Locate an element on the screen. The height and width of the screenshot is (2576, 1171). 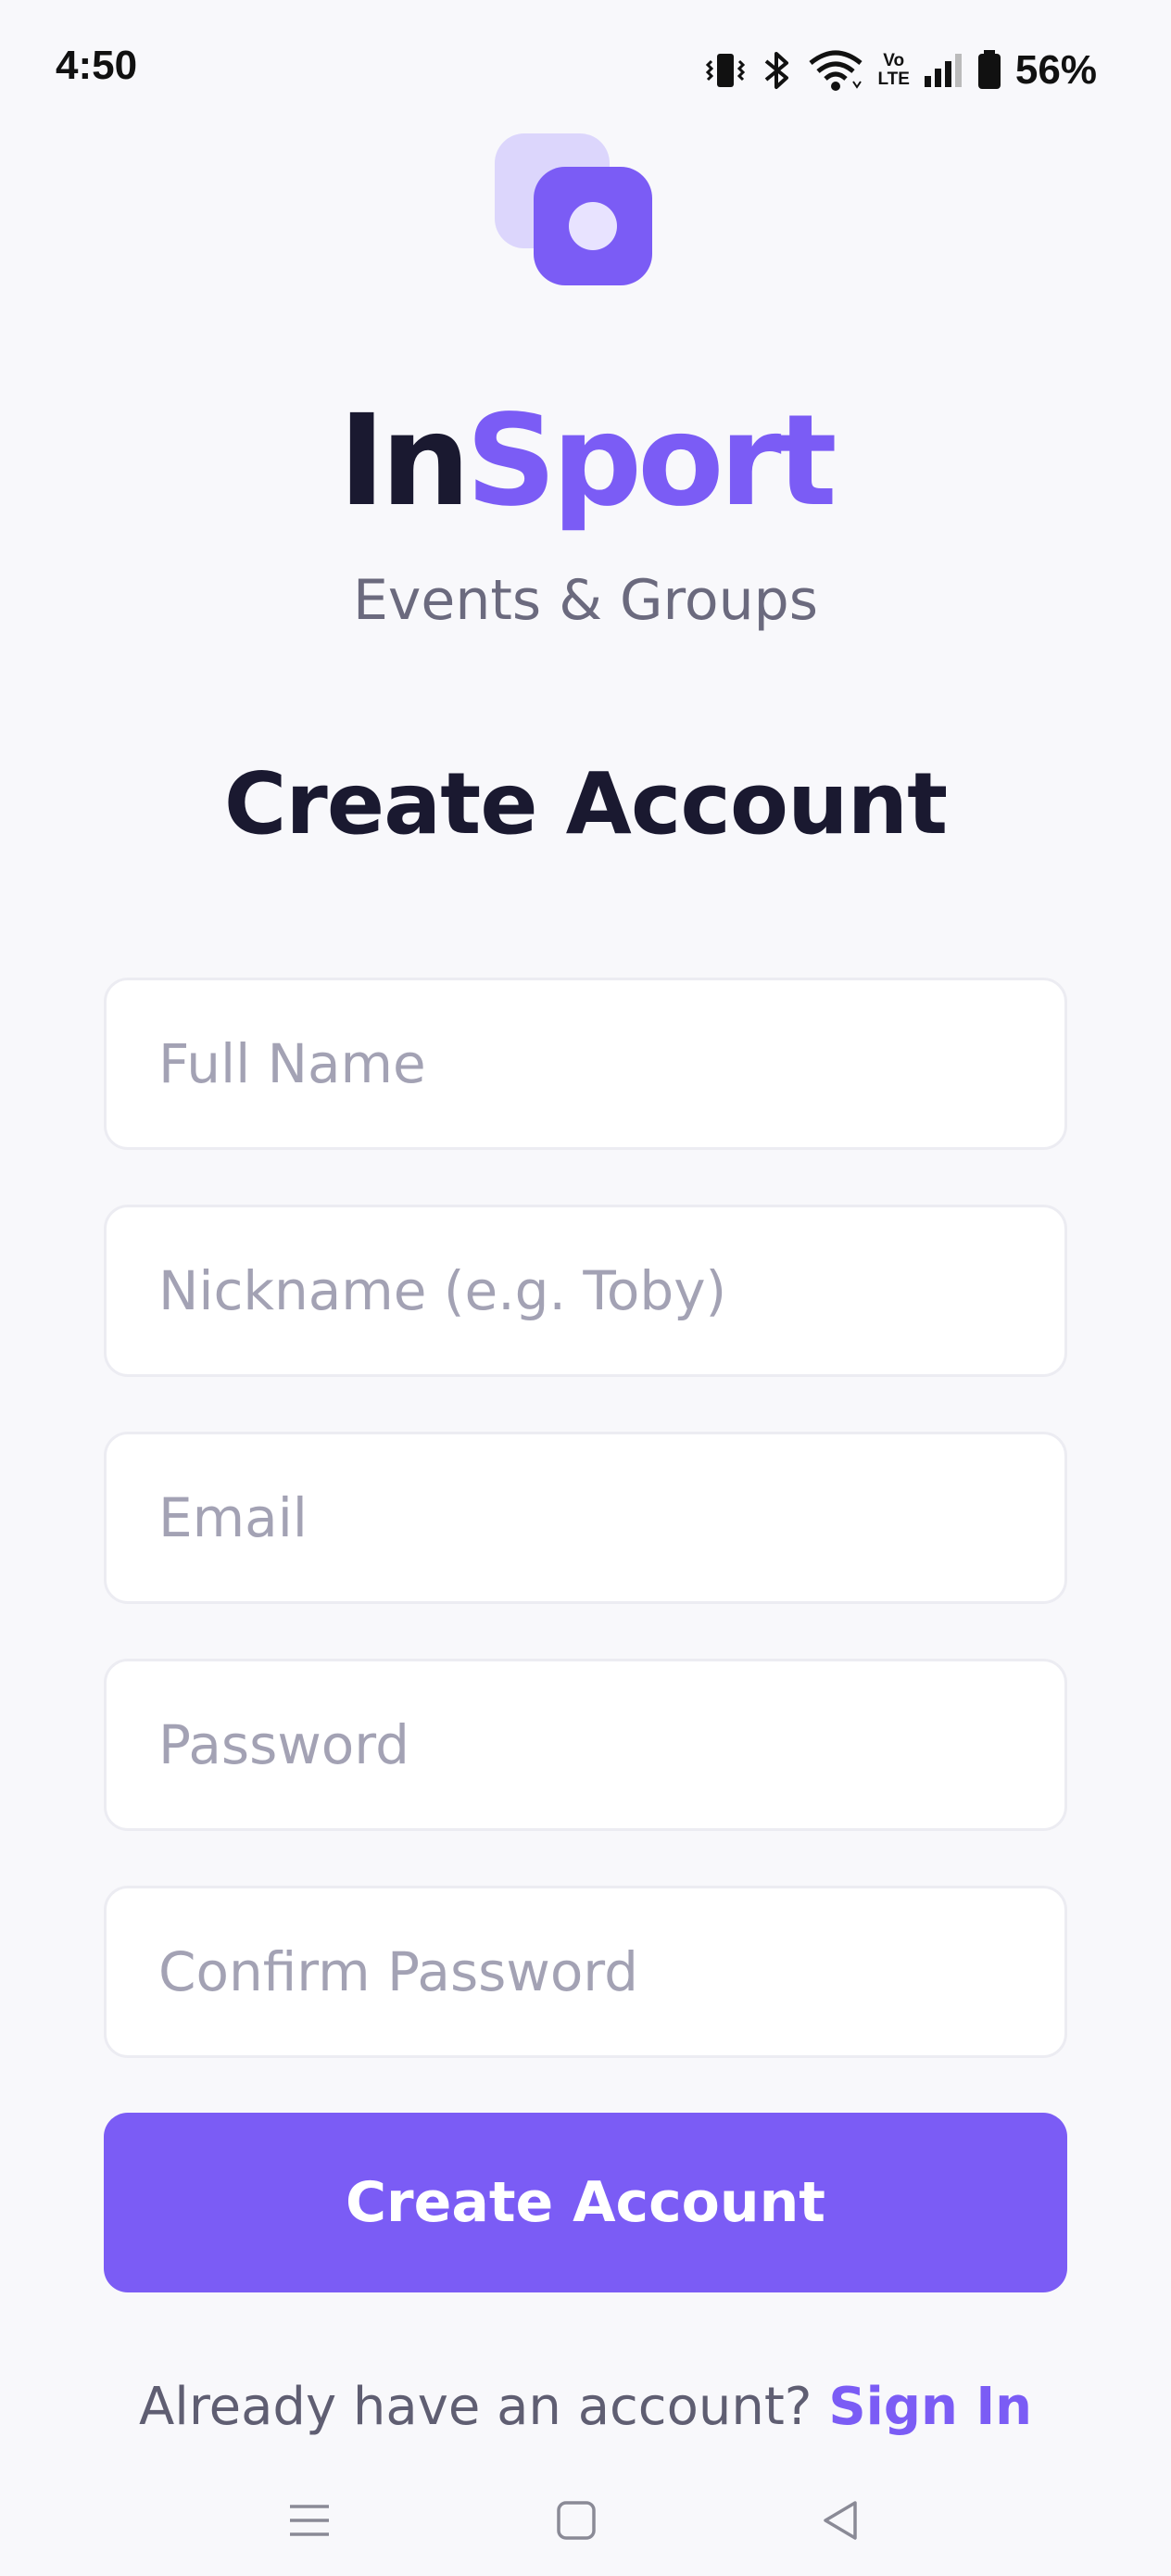
status-time: 4:50 is located at coordinates (97, 65).